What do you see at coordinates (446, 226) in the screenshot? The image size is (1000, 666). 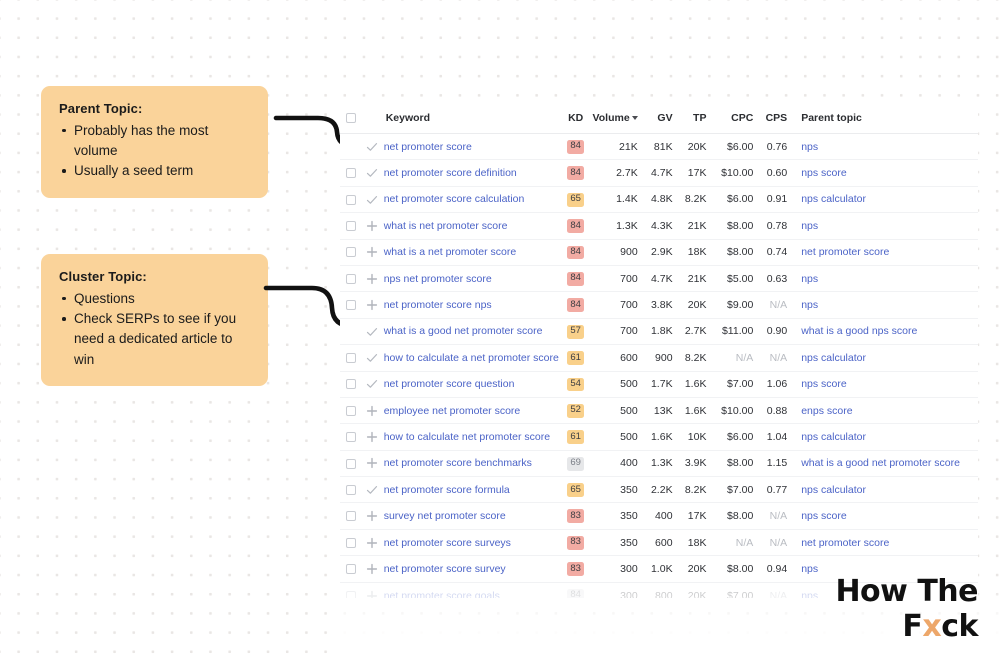 I see `keyword-link: what is net promoter score` at bounding box center [446, 226].